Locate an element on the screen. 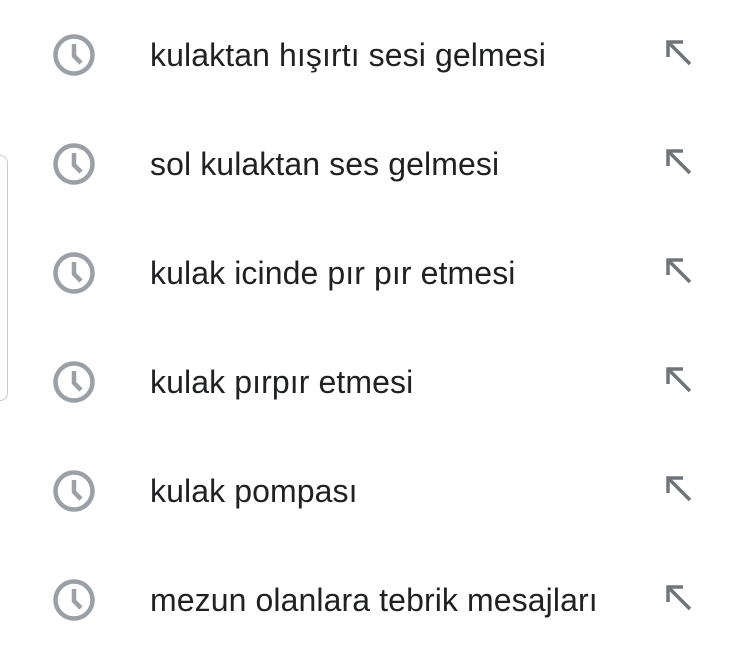 Image resolution: width=750 pixels, height=650 pixels. suggestion-text: kulak icinde pır pır etmesi is located at coordinates (333, 273).